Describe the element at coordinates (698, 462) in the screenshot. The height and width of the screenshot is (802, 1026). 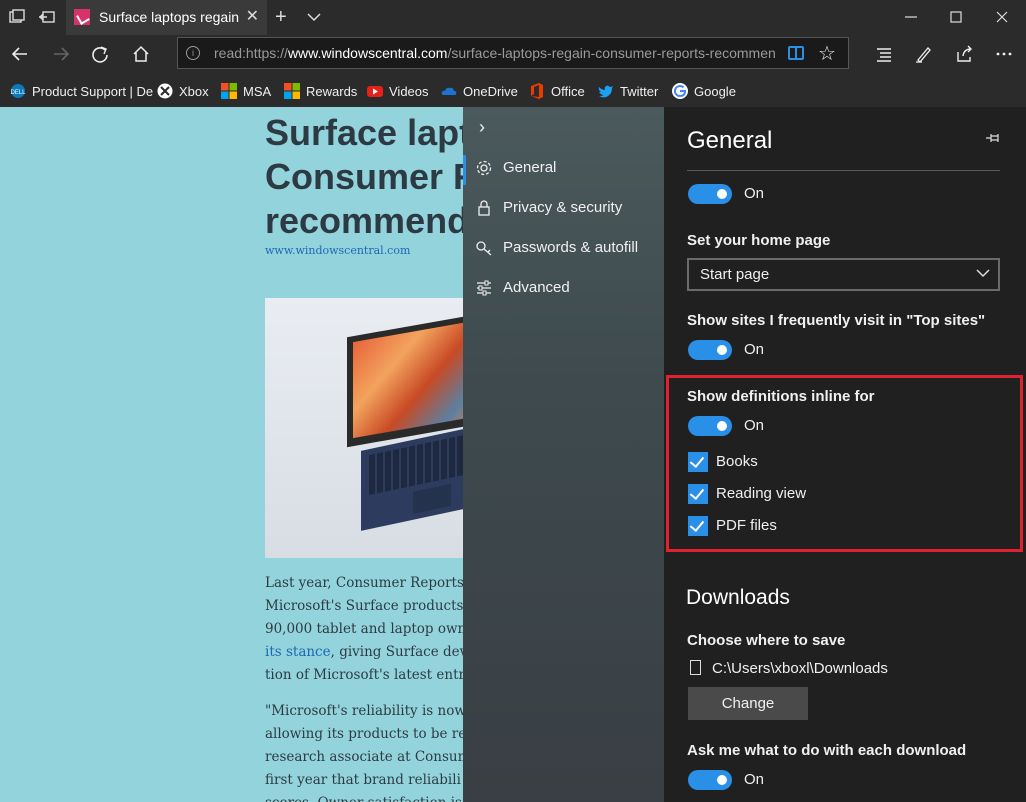
I see `books-checkbox` at that location.